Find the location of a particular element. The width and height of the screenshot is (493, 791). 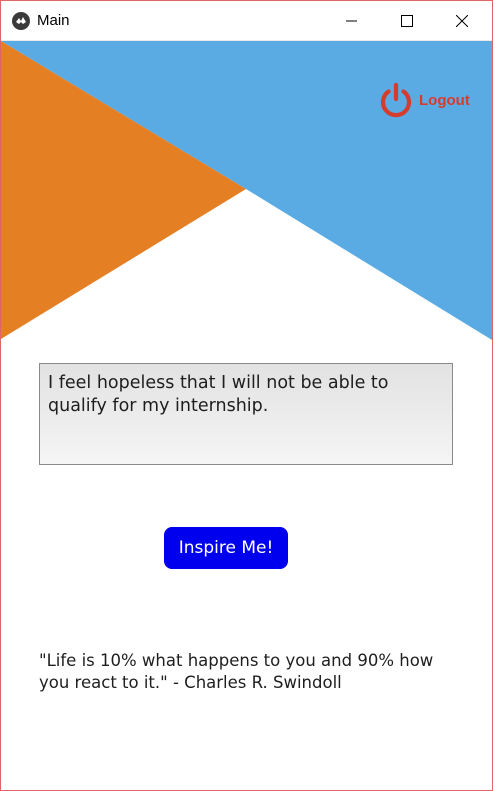

minimize-icon is located at coordinates (351, 20).